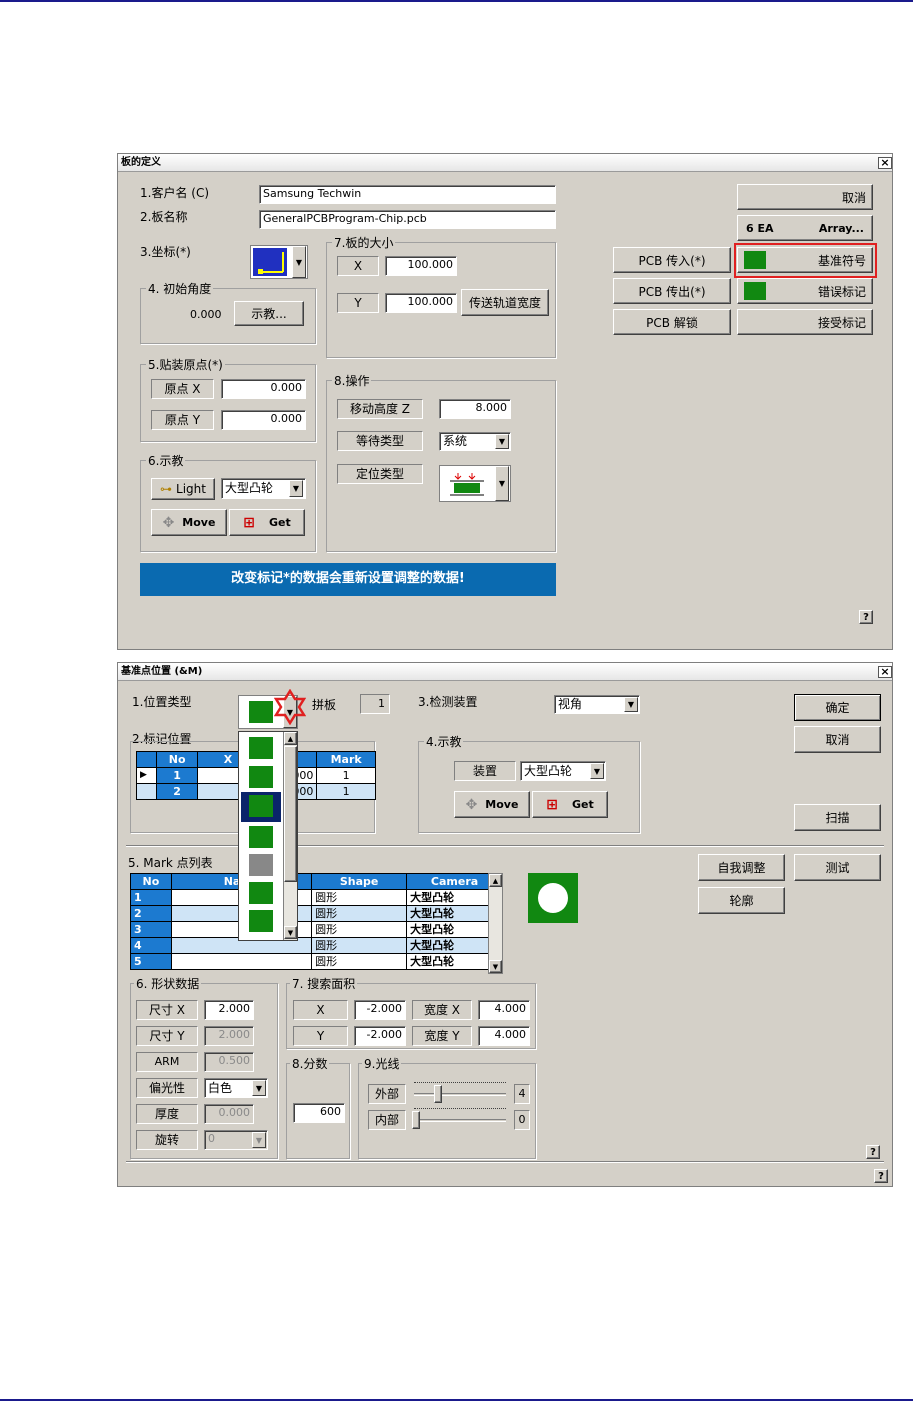  Describe the element at coordinates (672, 260) in the screenshot. I see `pcb-in-button: PCB 传入(*)` at that location.